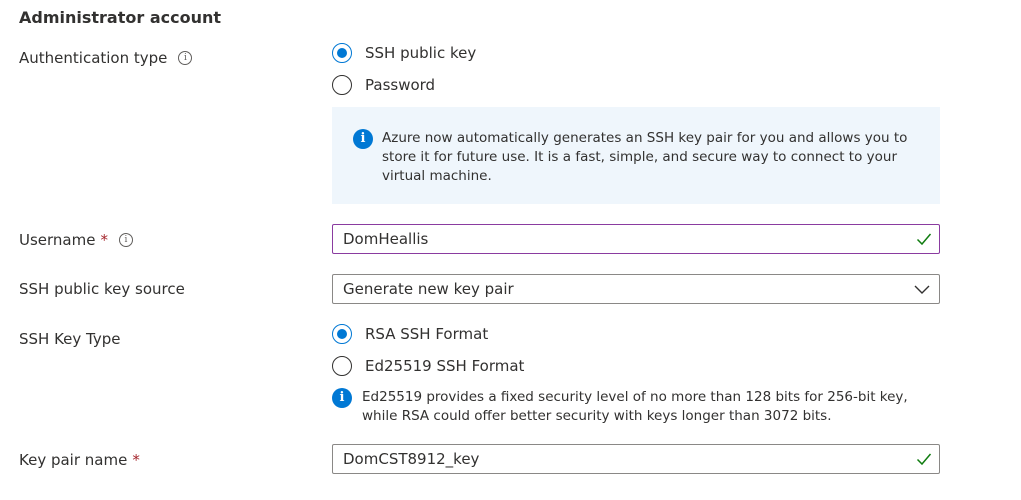  I want to click on key-pair-name-value: DomCST8912_key, so click(411, 459).